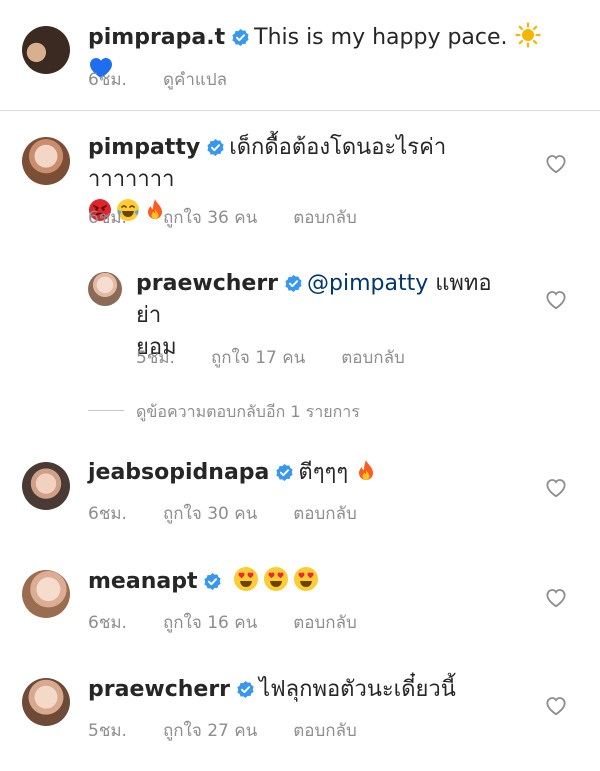  I want to click on comment-likes: ถูกใจ 27 คน, so click(210, 731).